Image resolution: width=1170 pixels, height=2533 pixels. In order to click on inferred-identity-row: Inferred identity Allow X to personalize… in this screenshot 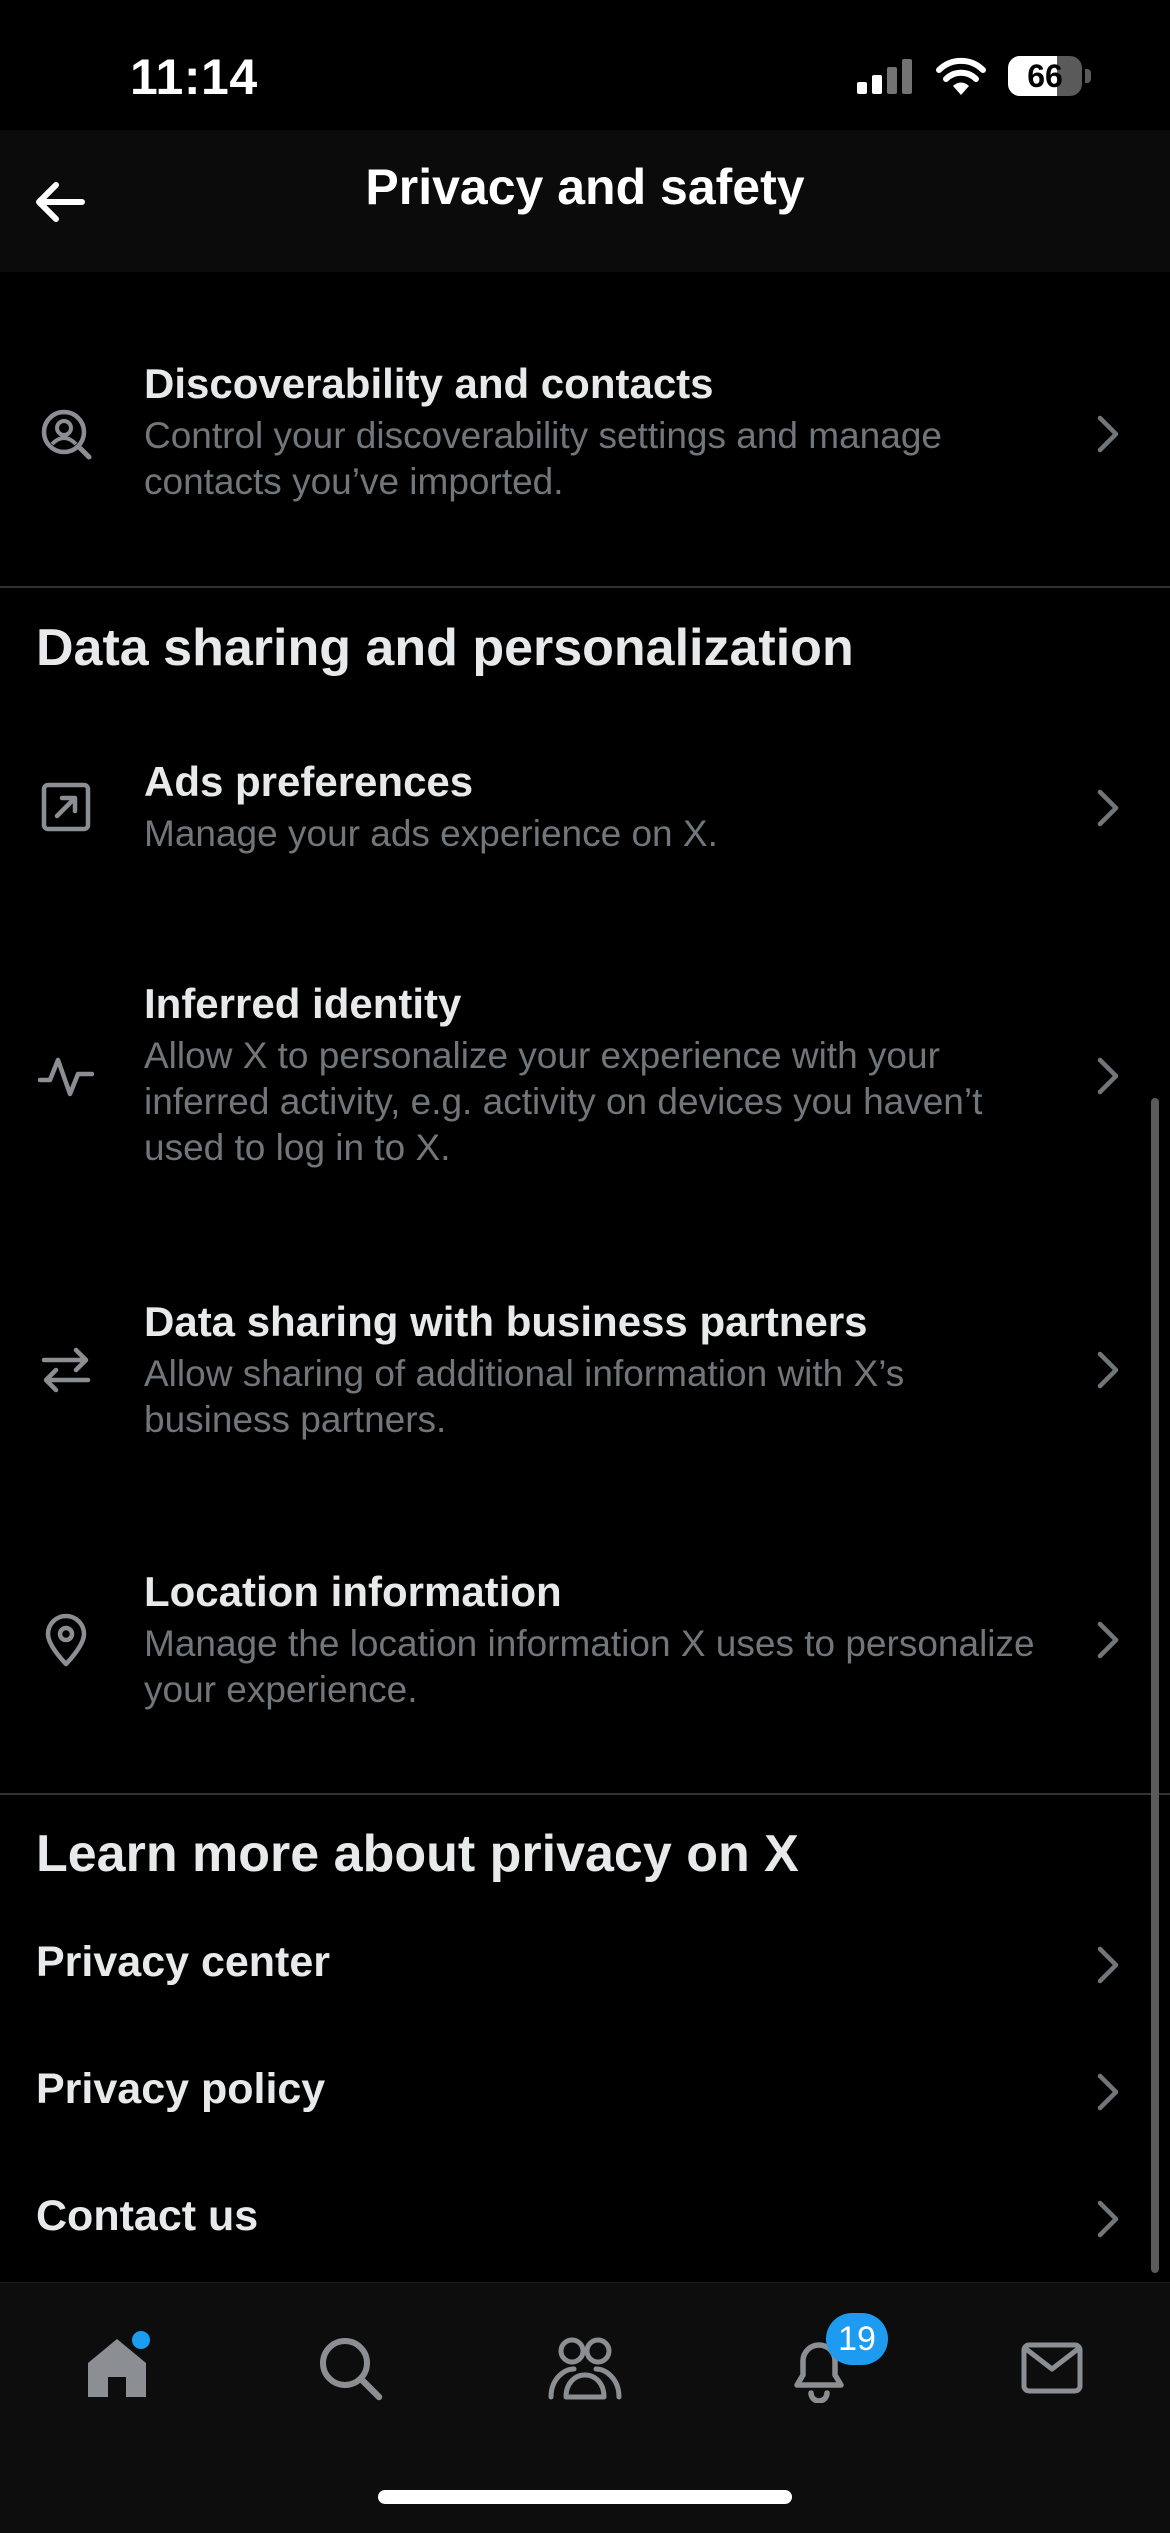, I will do `click(585, 1080)`.